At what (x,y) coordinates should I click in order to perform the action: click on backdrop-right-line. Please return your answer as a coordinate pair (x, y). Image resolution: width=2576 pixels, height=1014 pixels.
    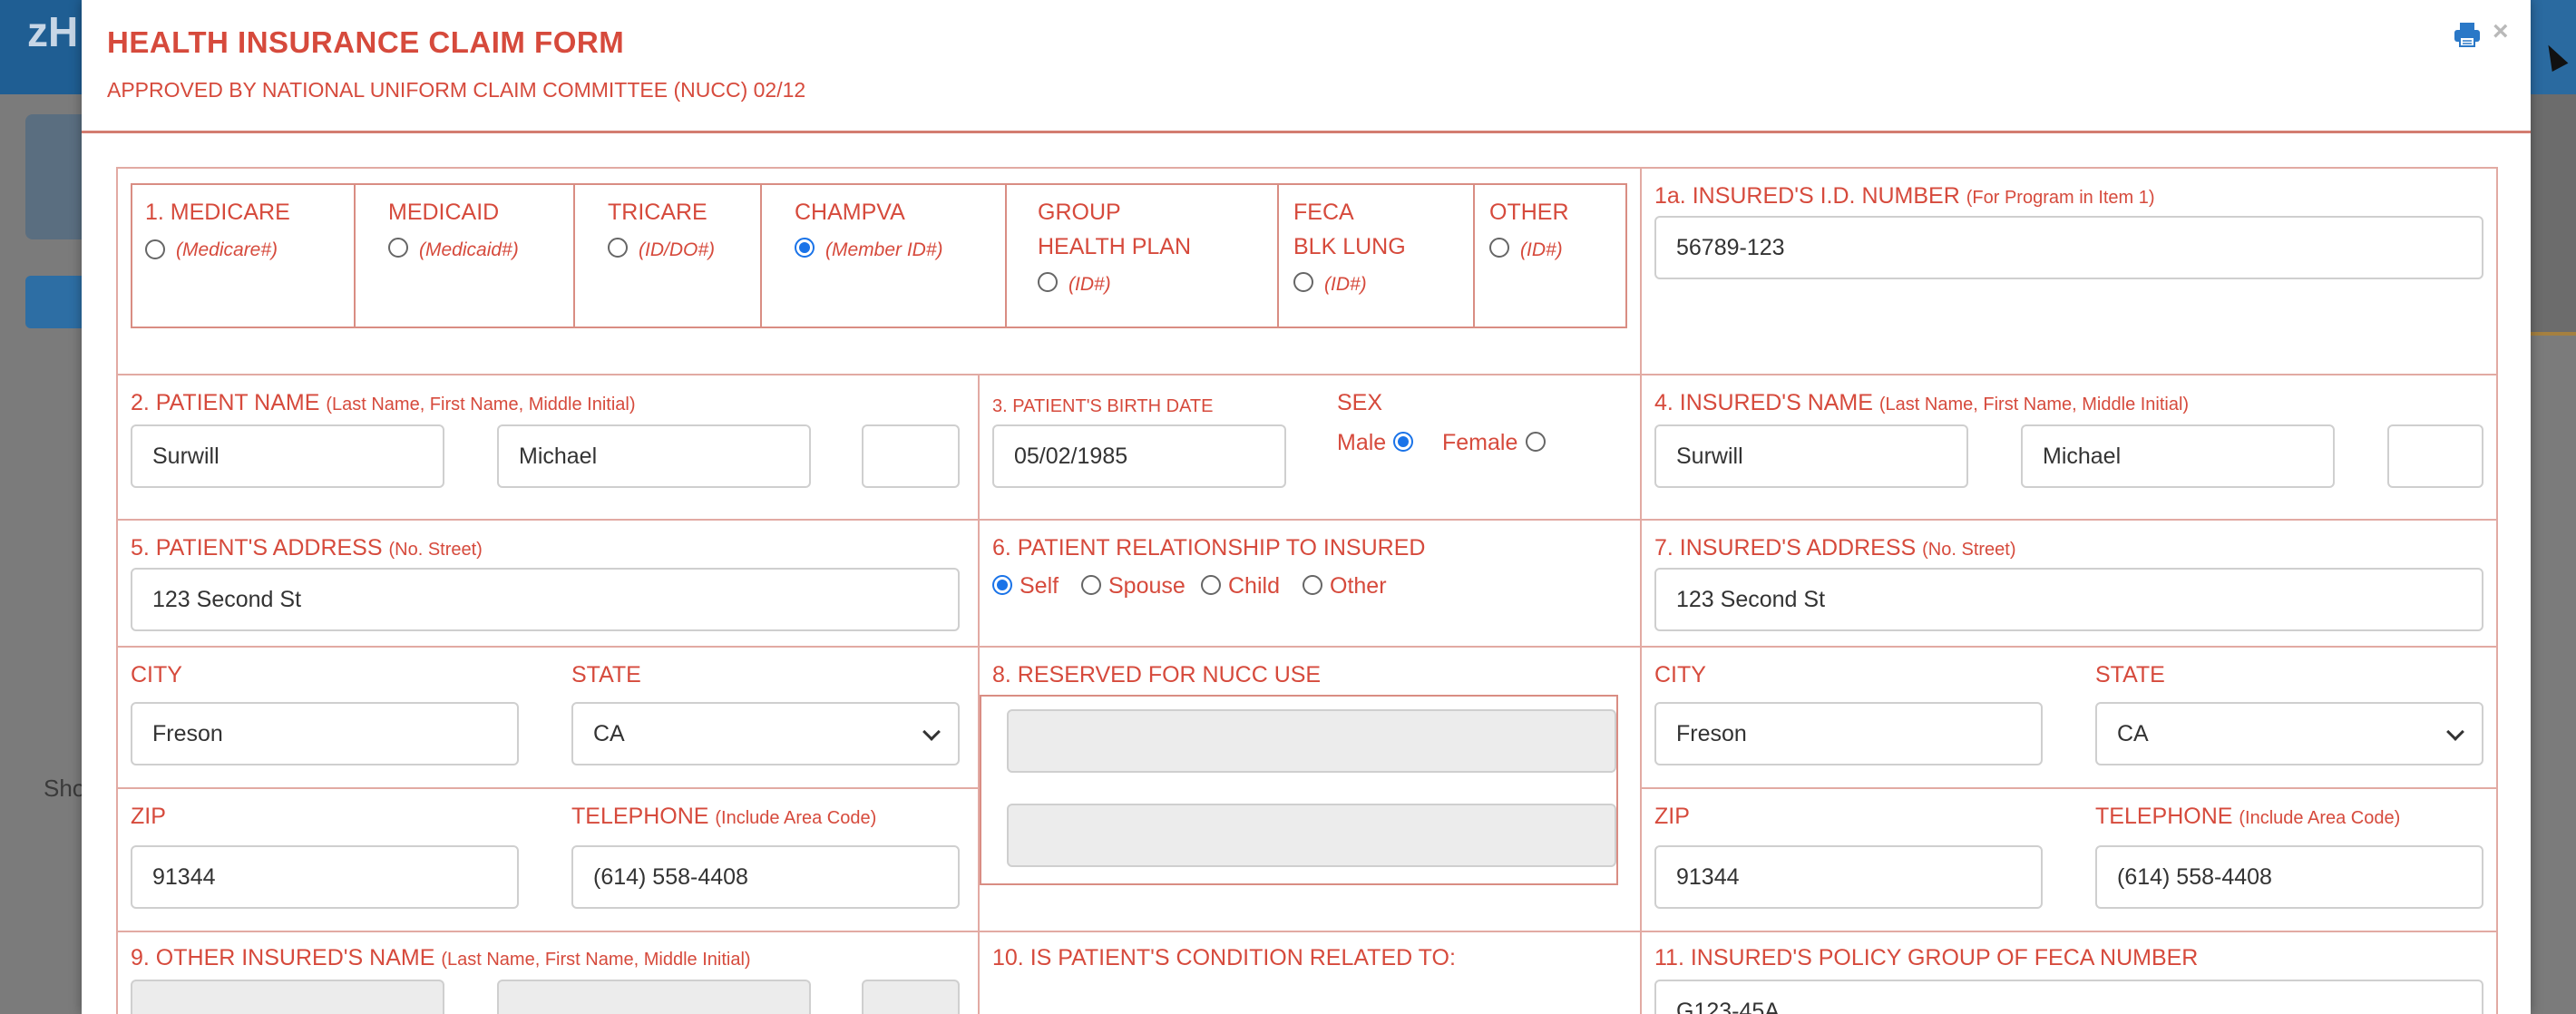
    Looking at the image, I should click on (2553, 334).